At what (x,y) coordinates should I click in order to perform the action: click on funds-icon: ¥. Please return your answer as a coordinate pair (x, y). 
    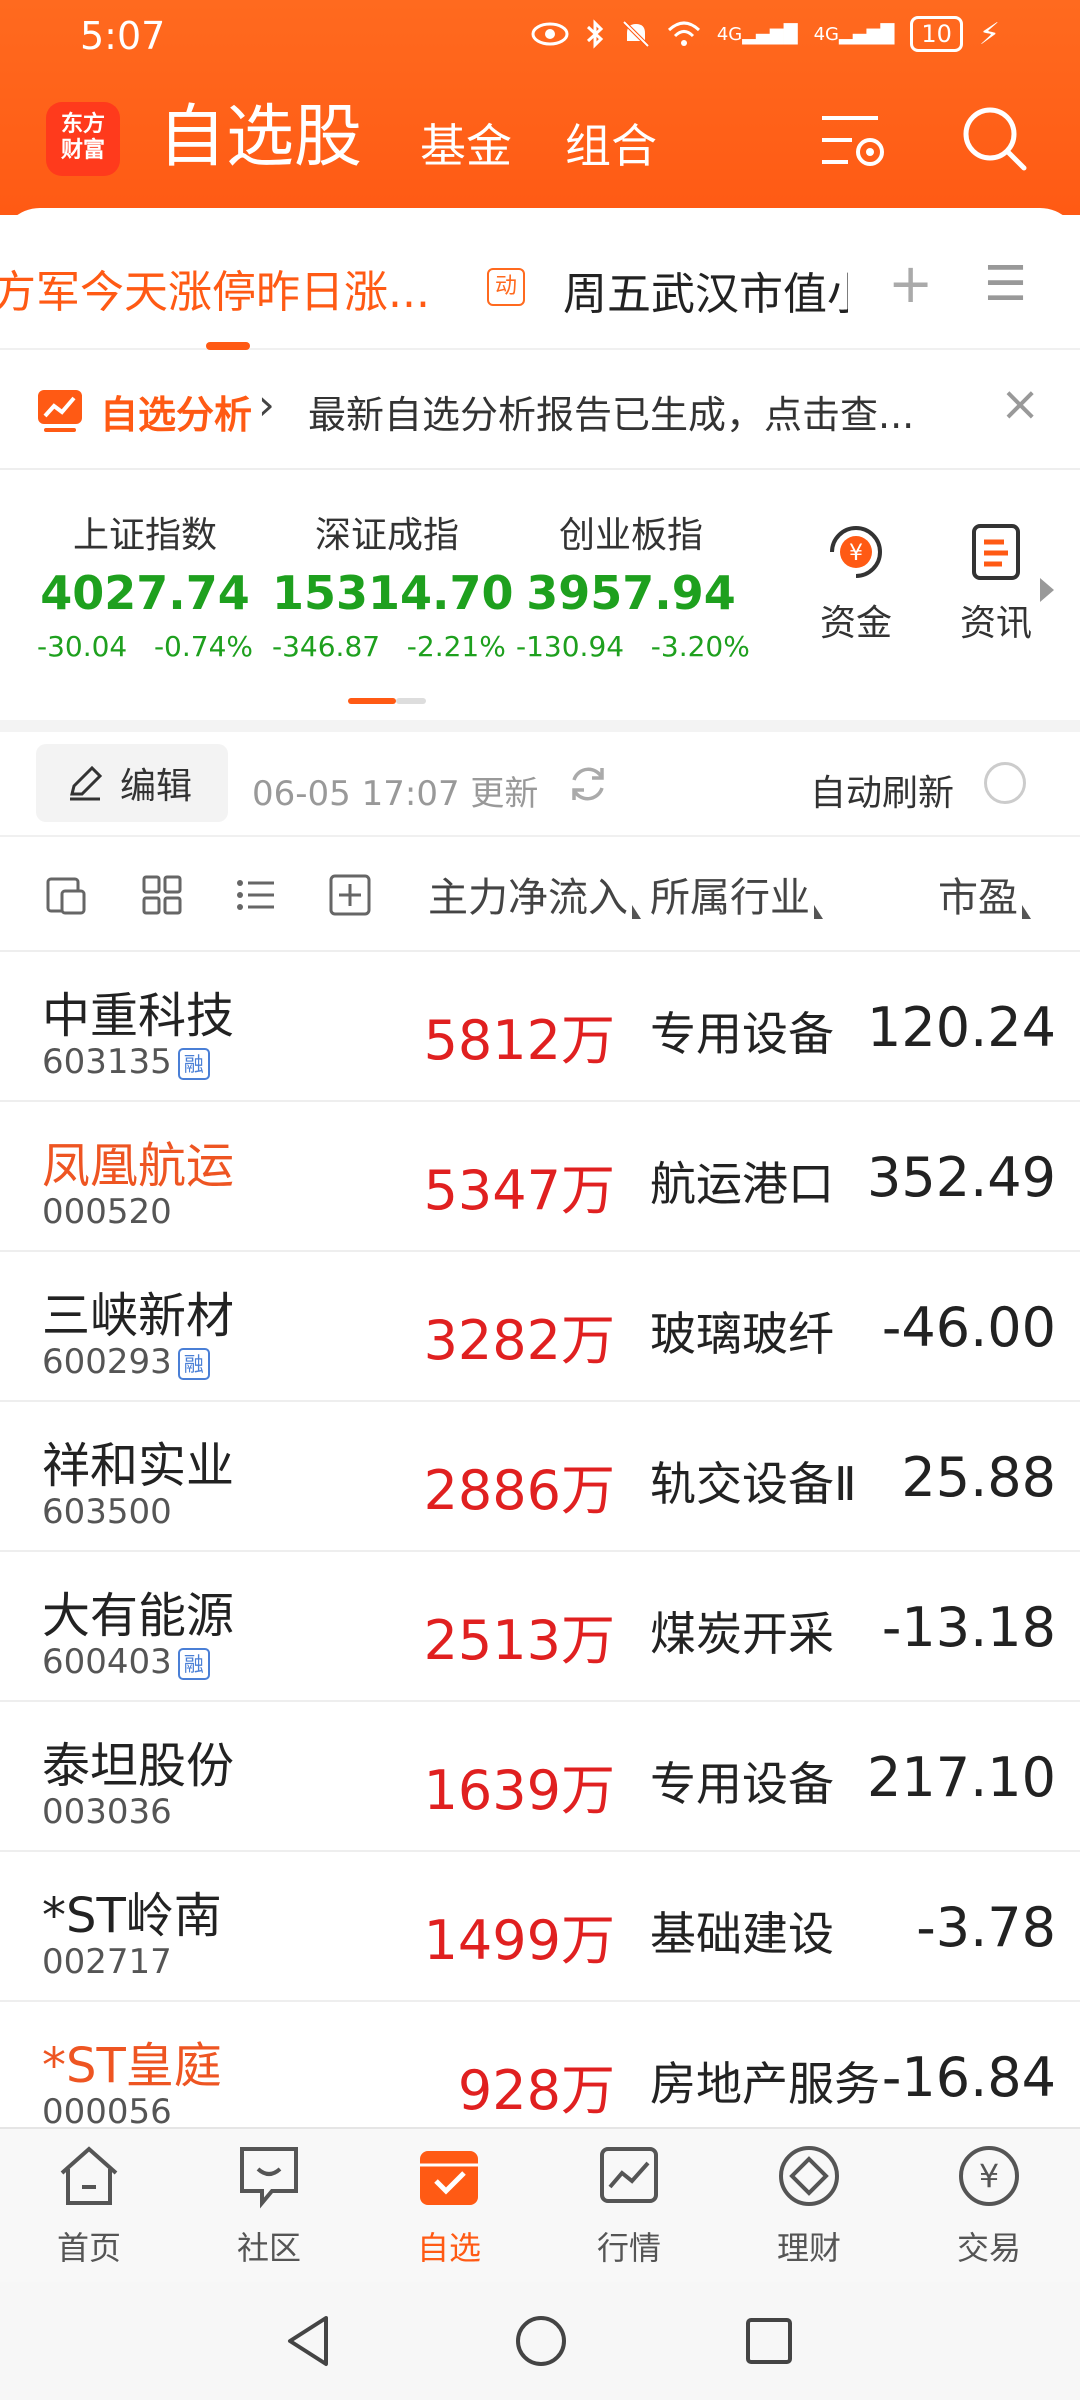
    Looking at the image, I should click on (856, 552).